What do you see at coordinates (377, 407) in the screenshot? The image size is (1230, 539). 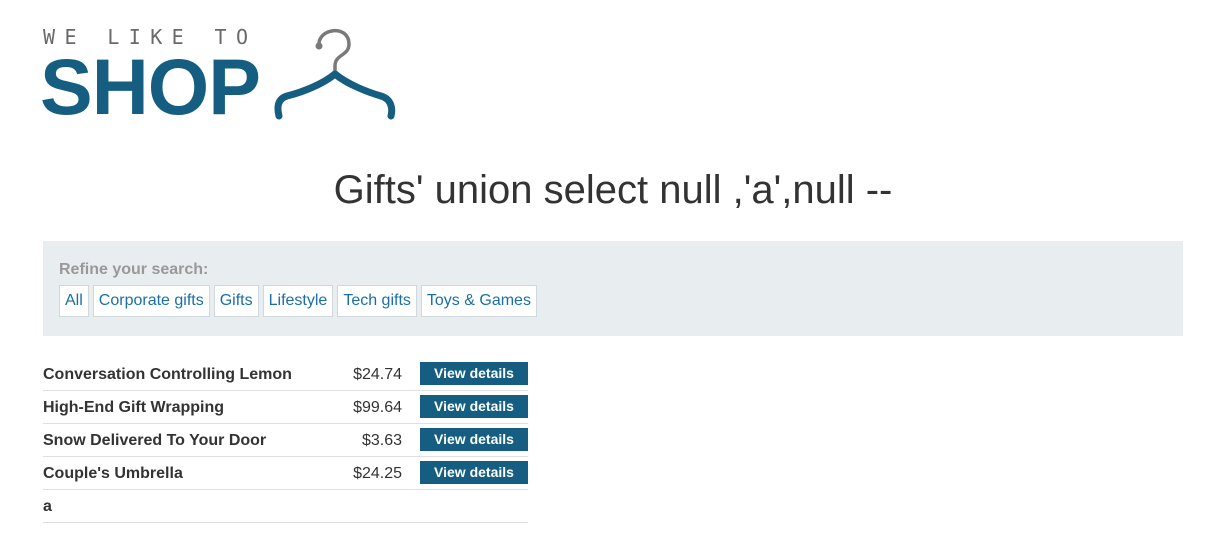 I see `product-price: $99.64` at bounding box center [377, 407].